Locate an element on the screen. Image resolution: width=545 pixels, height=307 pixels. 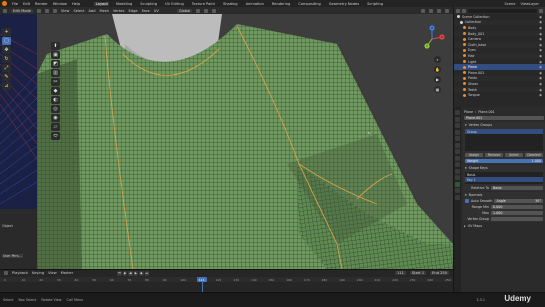
remove-button: Remove is located at coordinates (494, 155).